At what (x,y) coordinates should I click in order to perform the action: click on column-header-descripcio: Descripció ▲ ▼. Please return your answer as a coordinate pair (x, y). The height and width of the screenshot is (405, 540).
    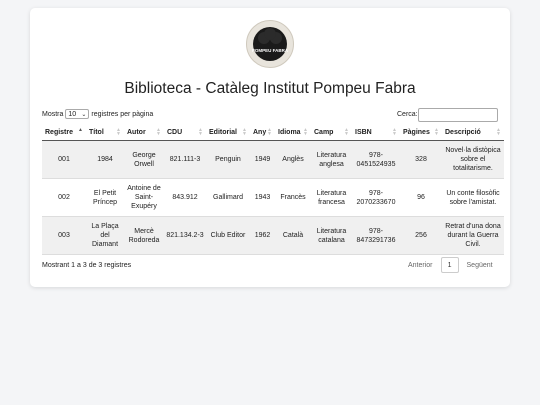
    Looking at the image, I should click on (473, 132).